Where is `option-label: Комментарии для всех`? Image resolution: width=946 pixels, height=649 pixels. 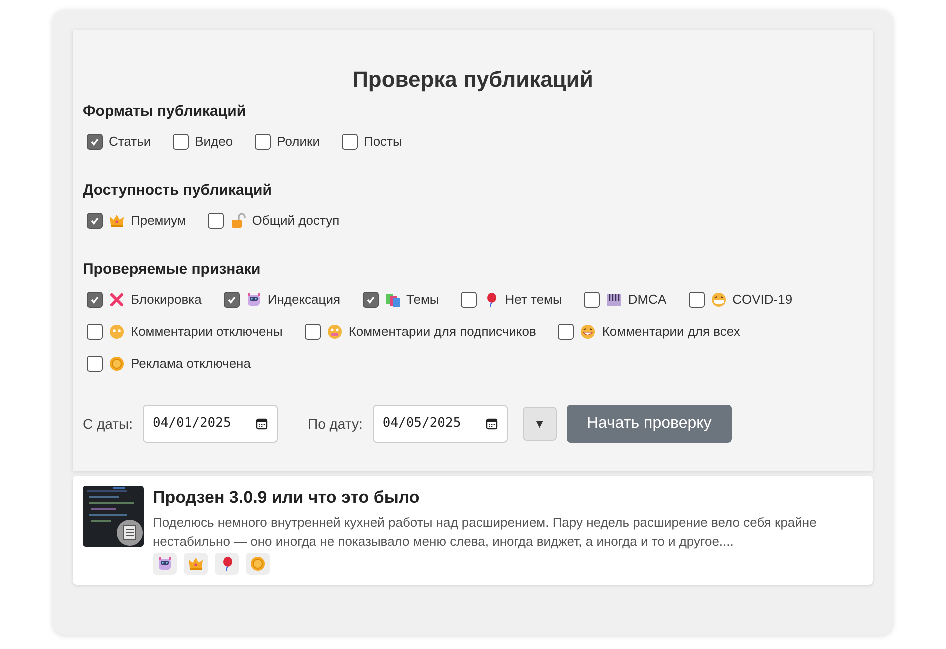
option-label: Комментарии для всех is located at coordinates (671, 332).